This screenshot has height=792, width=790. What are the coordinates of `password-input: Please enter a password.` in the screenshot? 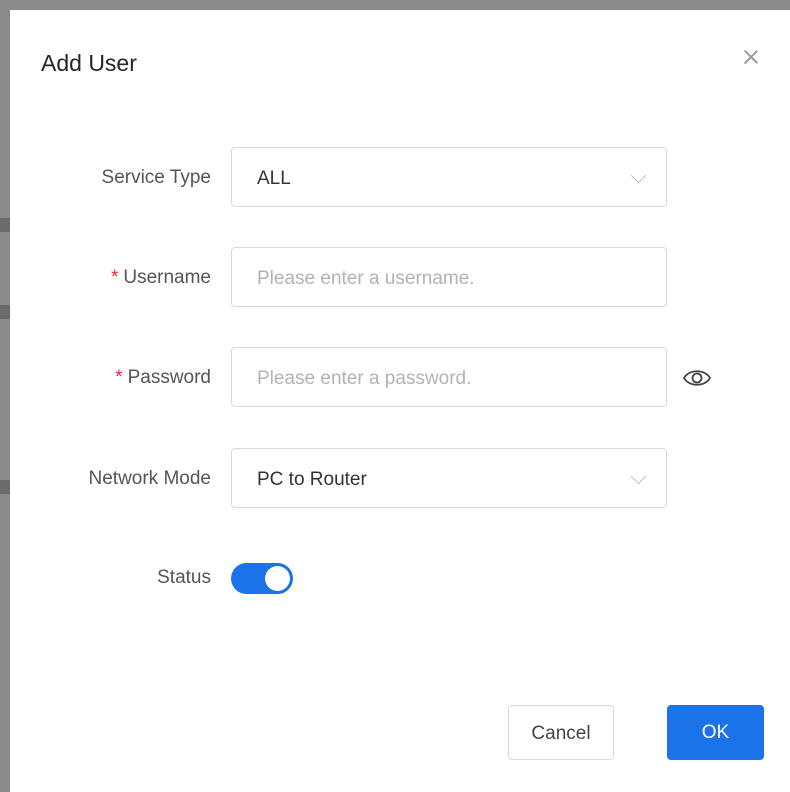 It's located at (449, 377).